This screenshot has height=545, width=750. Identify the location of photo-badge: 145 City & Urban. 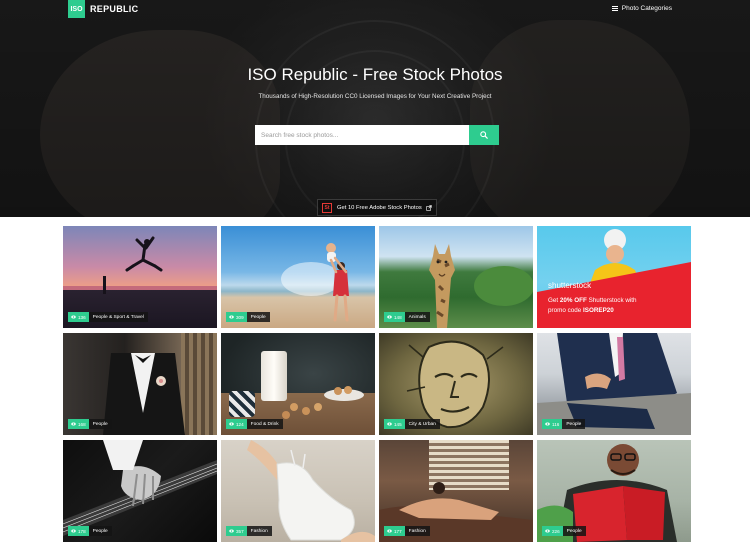
(412, 424).